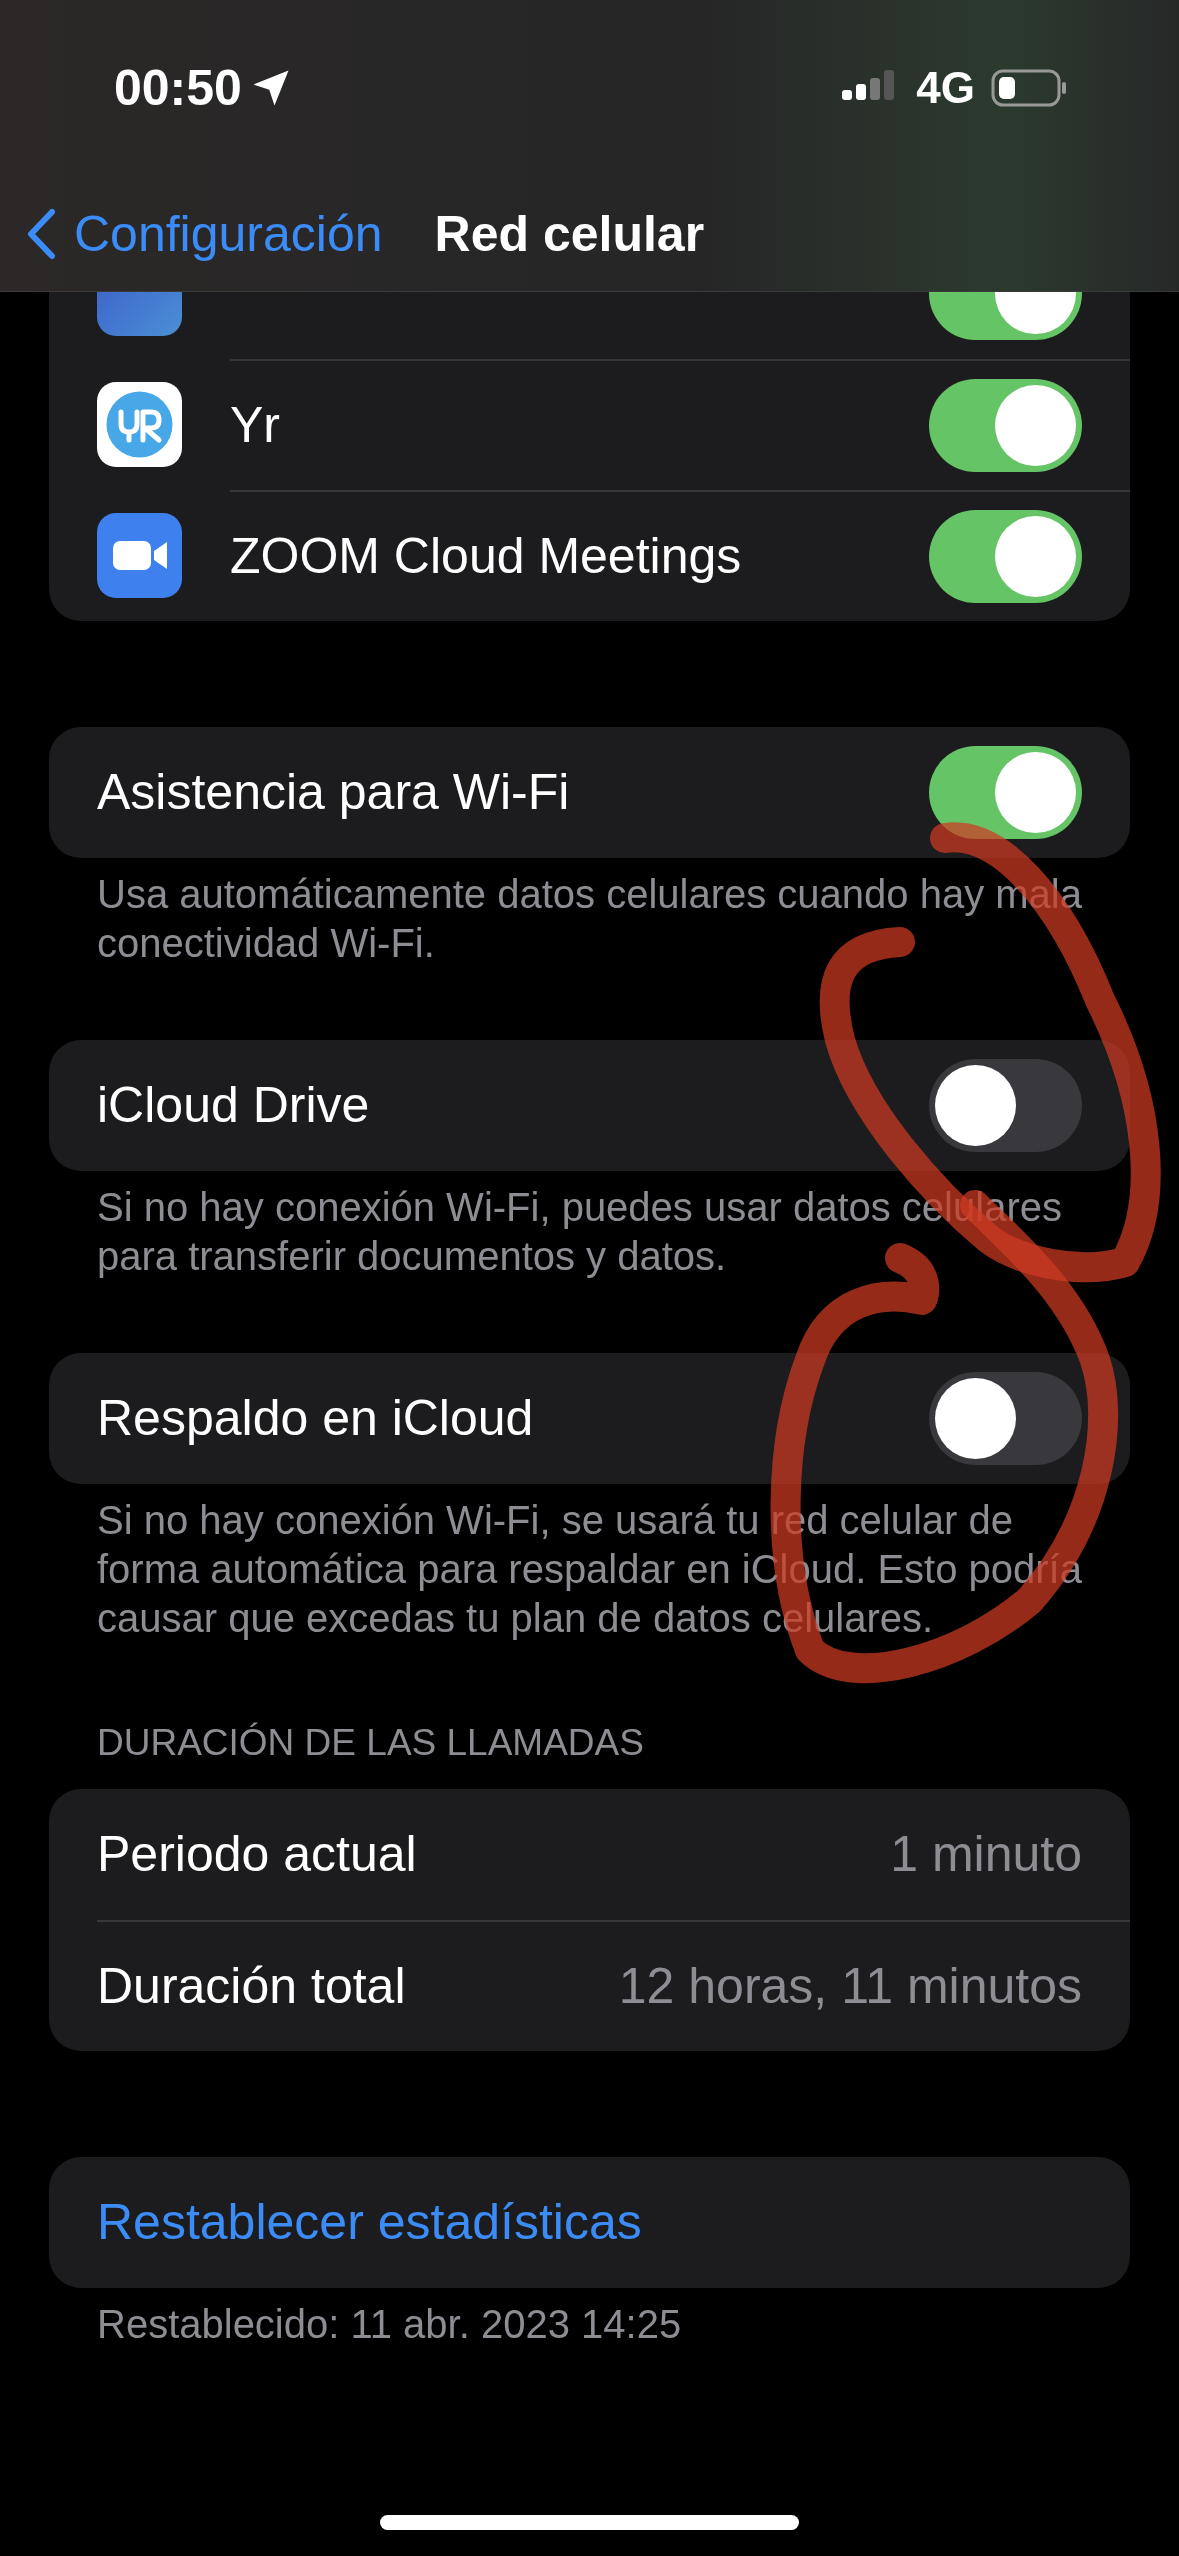 The width and height of the screenshot is (1179, 2556). I want to click on reset-timestamp: Restablecido: 11 abr. 2023 14:25, so click(389, 2324).